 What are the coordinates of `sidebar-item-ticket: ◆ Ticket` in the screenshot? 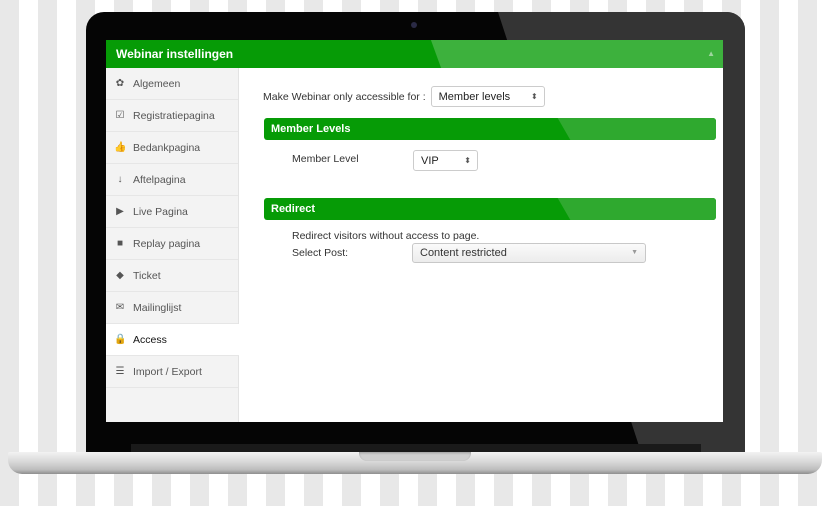 It's located at (172, 276).